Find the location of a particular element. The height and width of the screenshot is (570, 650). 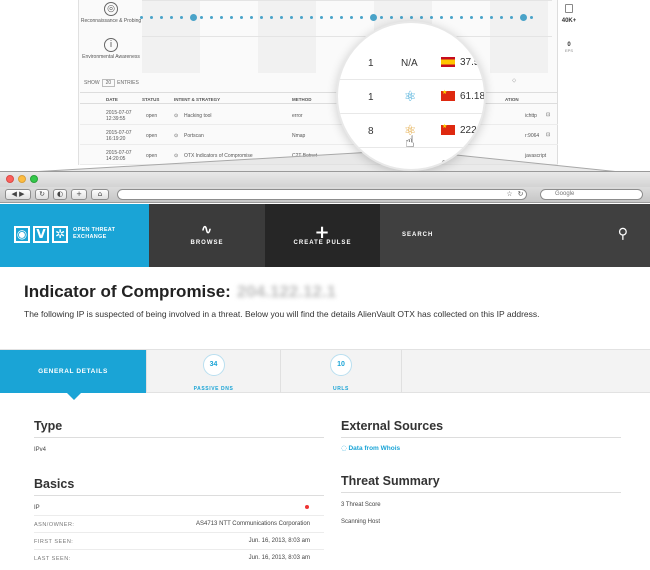

nav-browse: ∿ BROWSE is located at coordinates (207, 235).